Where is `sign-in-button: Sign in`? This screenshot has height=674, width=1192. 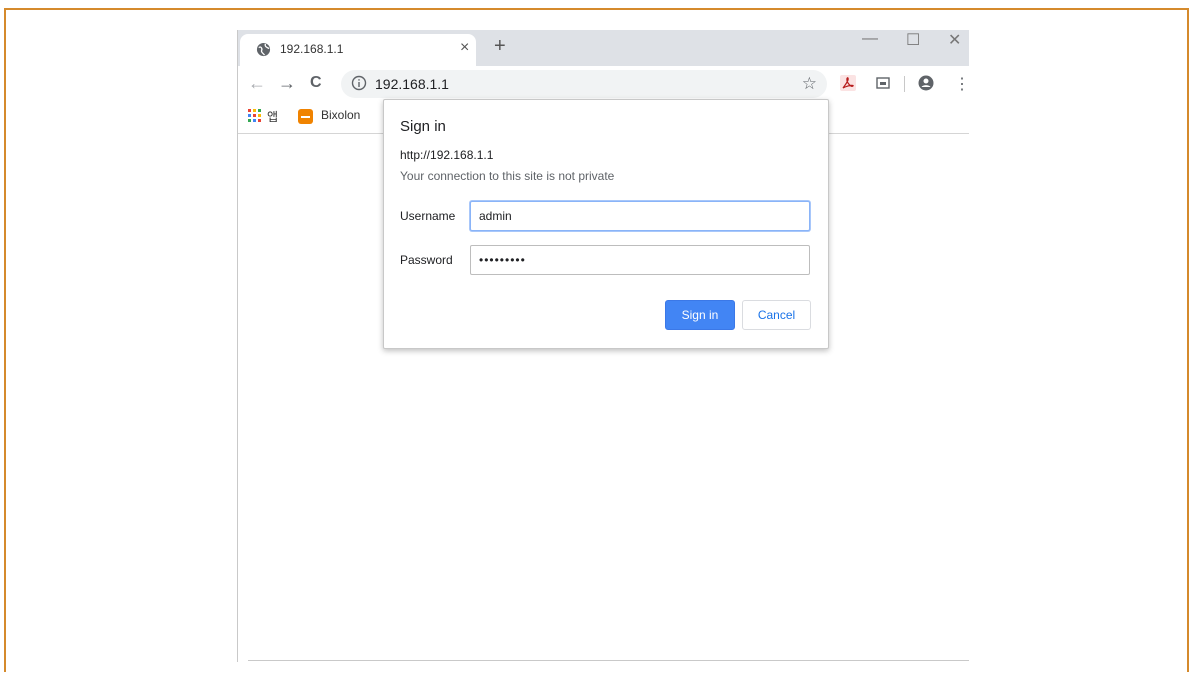 sign-in-button: Sign in is located at coordinates (700, 315).